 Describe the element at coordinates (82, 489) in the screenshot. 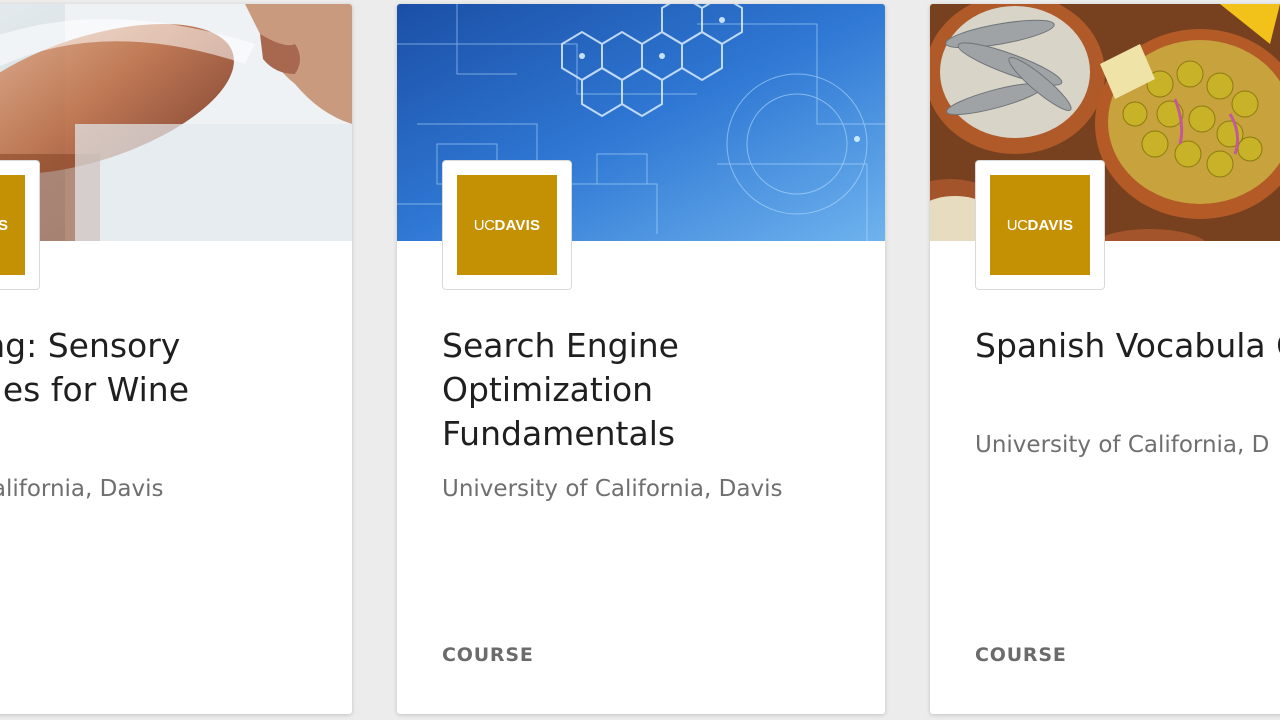

I see `course-partner: ity of California, Davis` at that location.